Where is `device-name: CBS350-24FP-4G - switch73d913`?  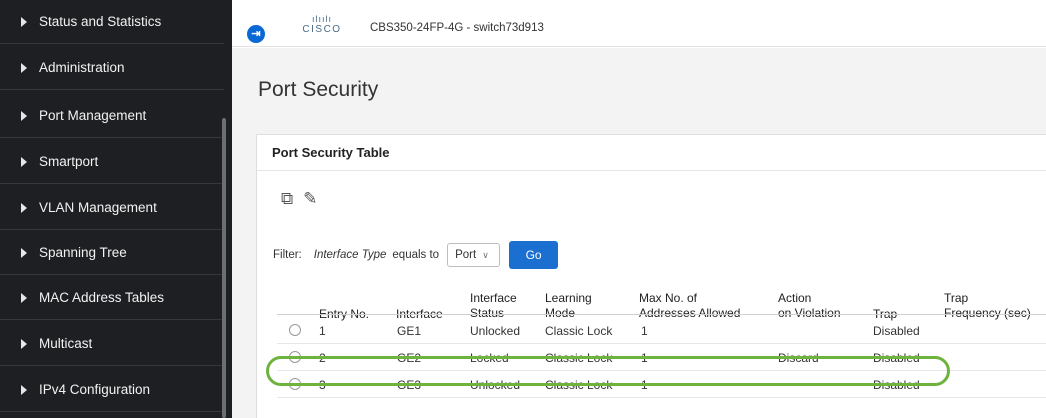
device-name: CBS350-24FP-4G - switch73d913 is located at coordinates (457, 28).